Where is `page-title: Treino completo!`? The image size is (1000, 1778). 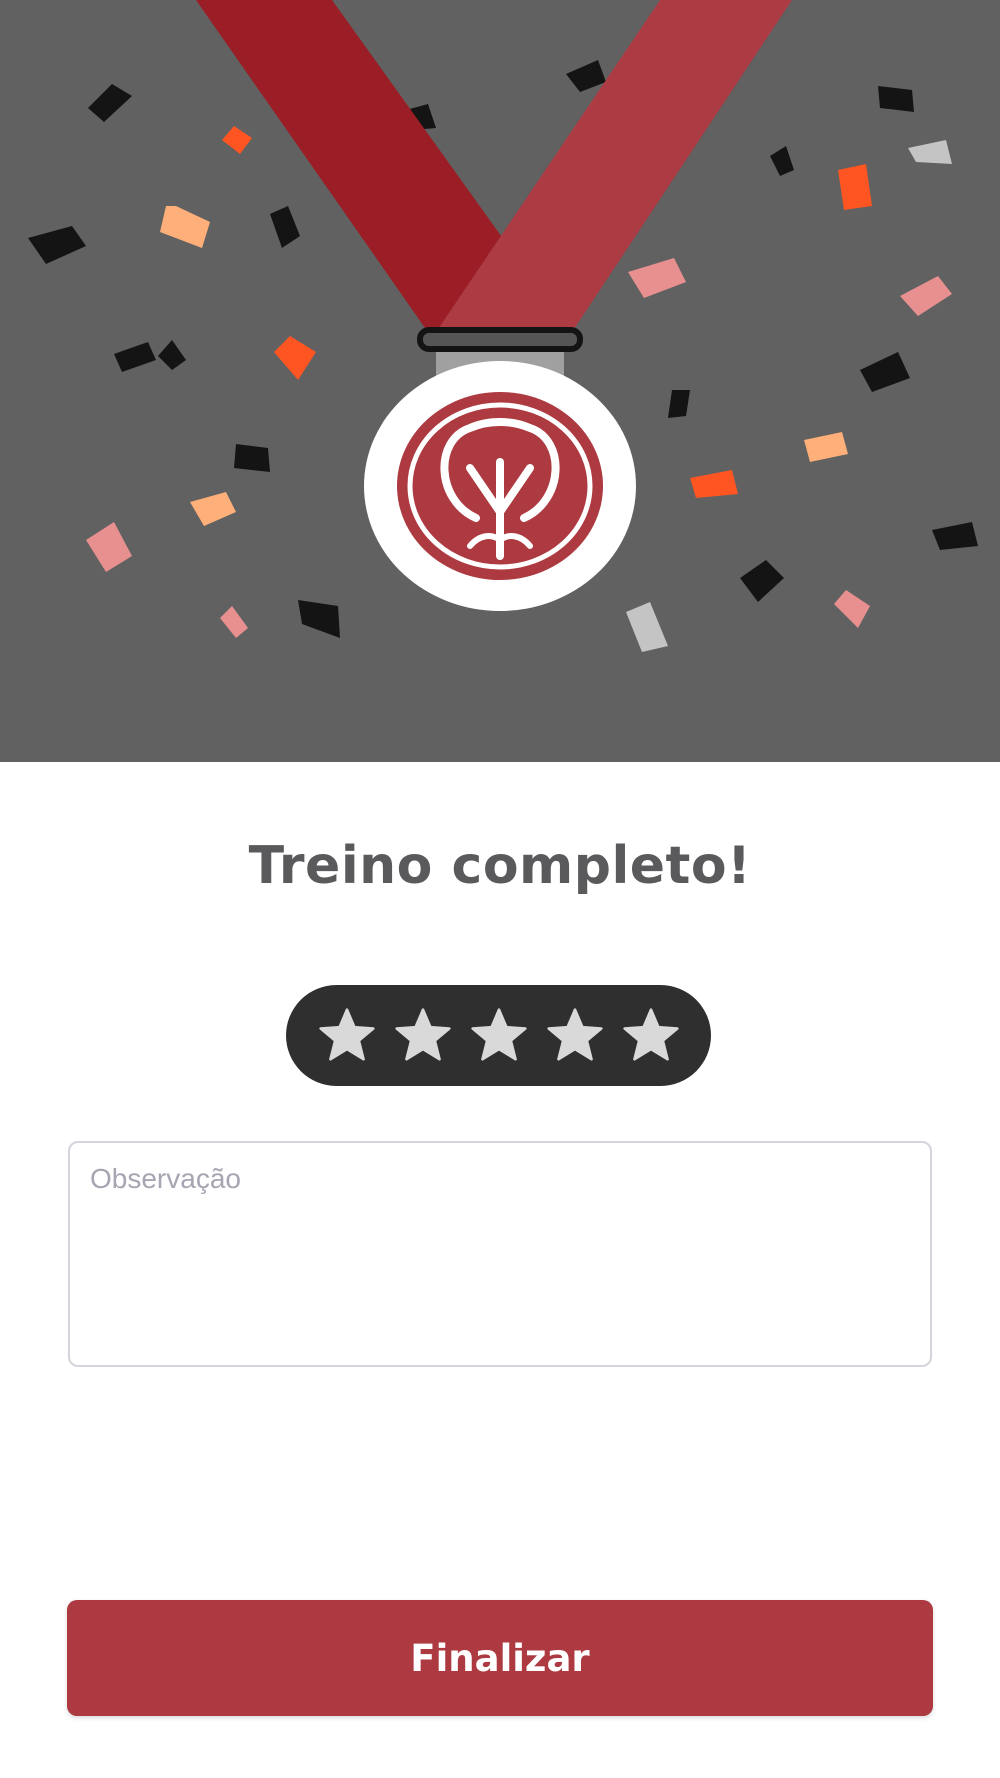 page-title: Treino completo! is located at coordinates (500, 866).